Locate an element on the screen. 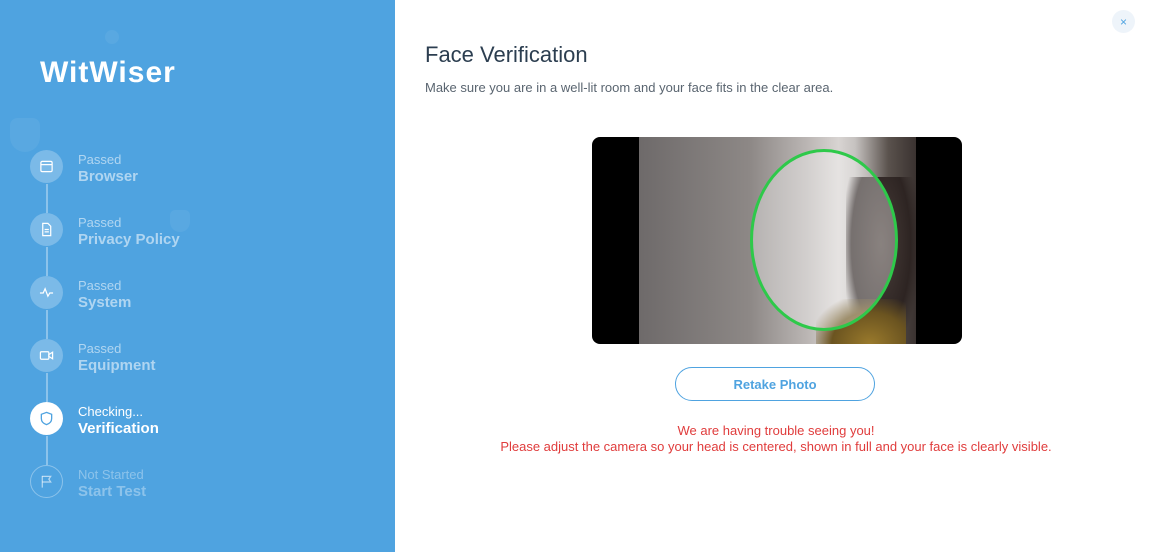 This screenshot has height=552, width=1149. close-button: × is located at coordinates (1123, 21).